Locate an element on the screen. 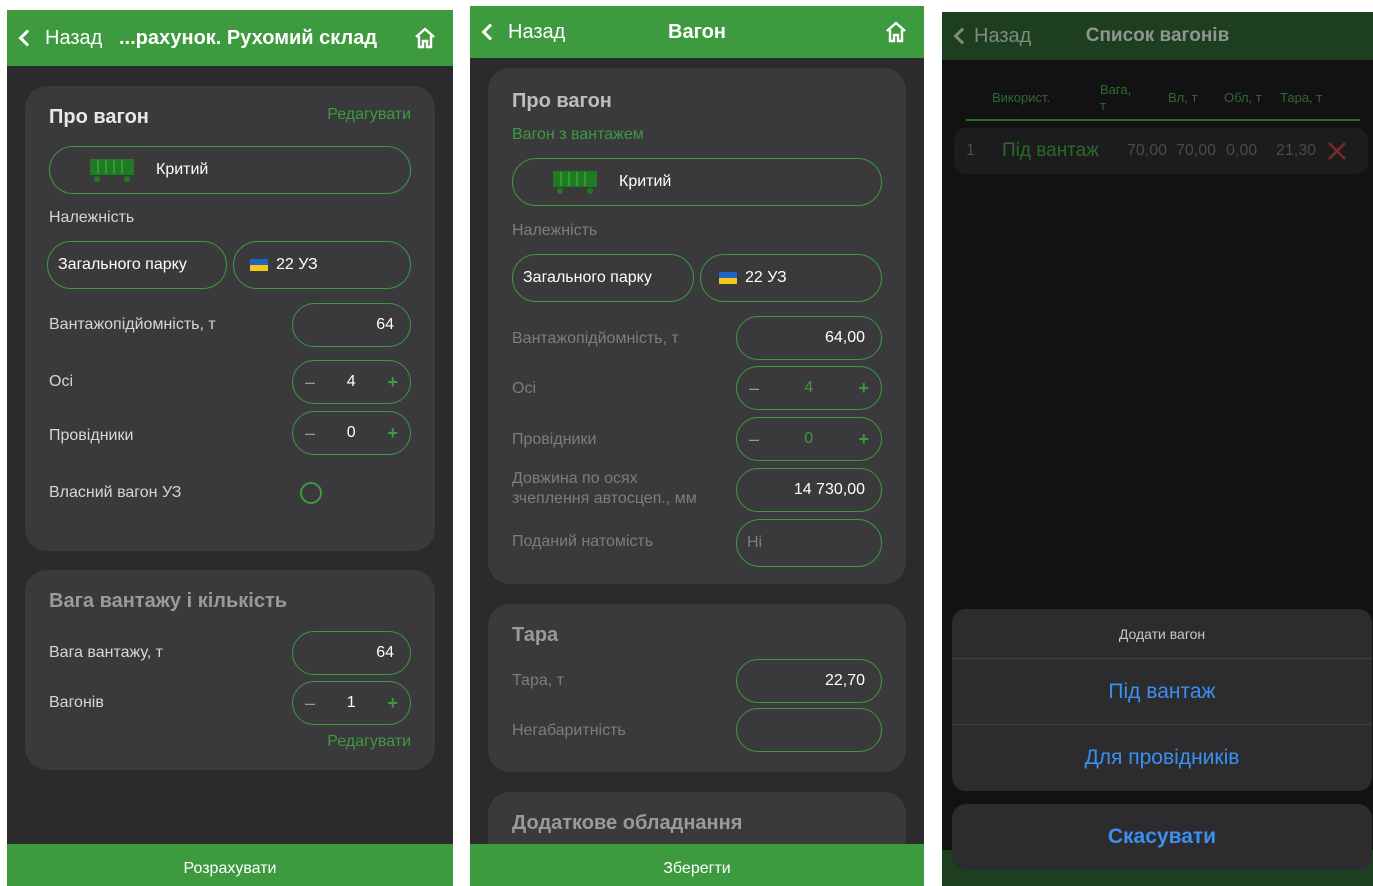 This screenshot has width=1373, height=886. column-header-equipment: Обл, т is located at coordinates (1243, 97).